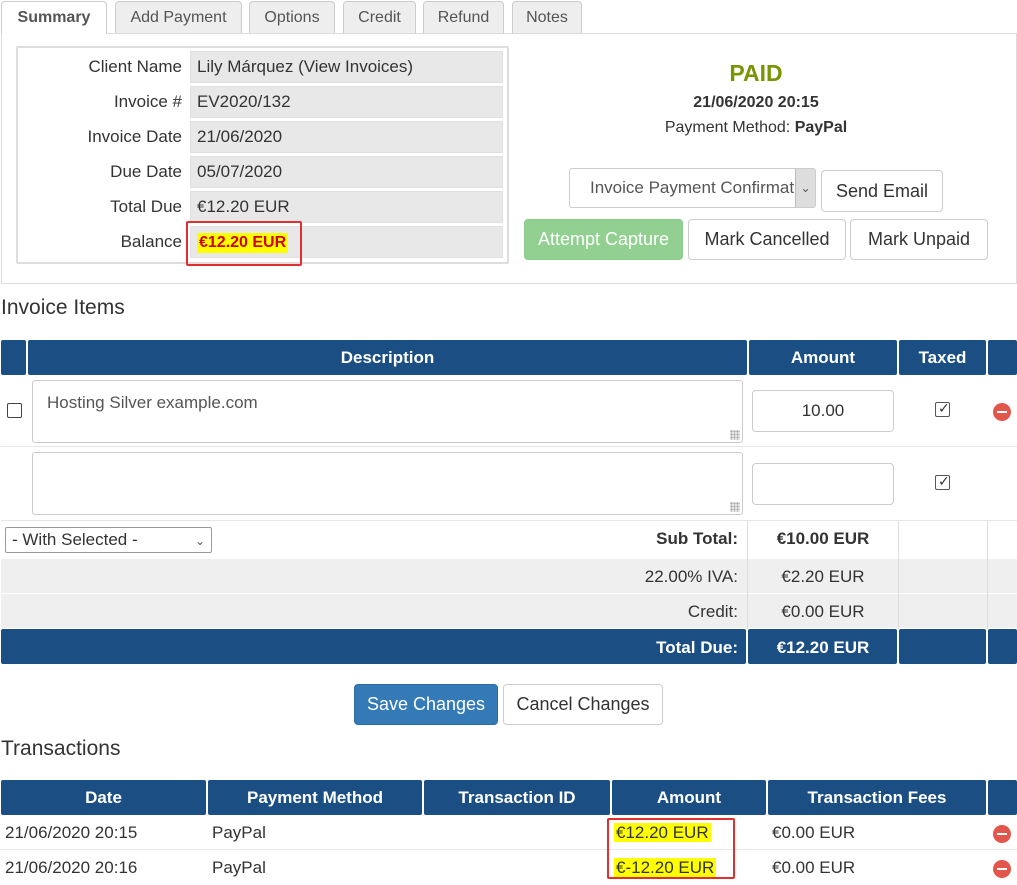 This screenshot has width=1017, height=885. I want to click on invoice-status: PAID, so click(756, 73).